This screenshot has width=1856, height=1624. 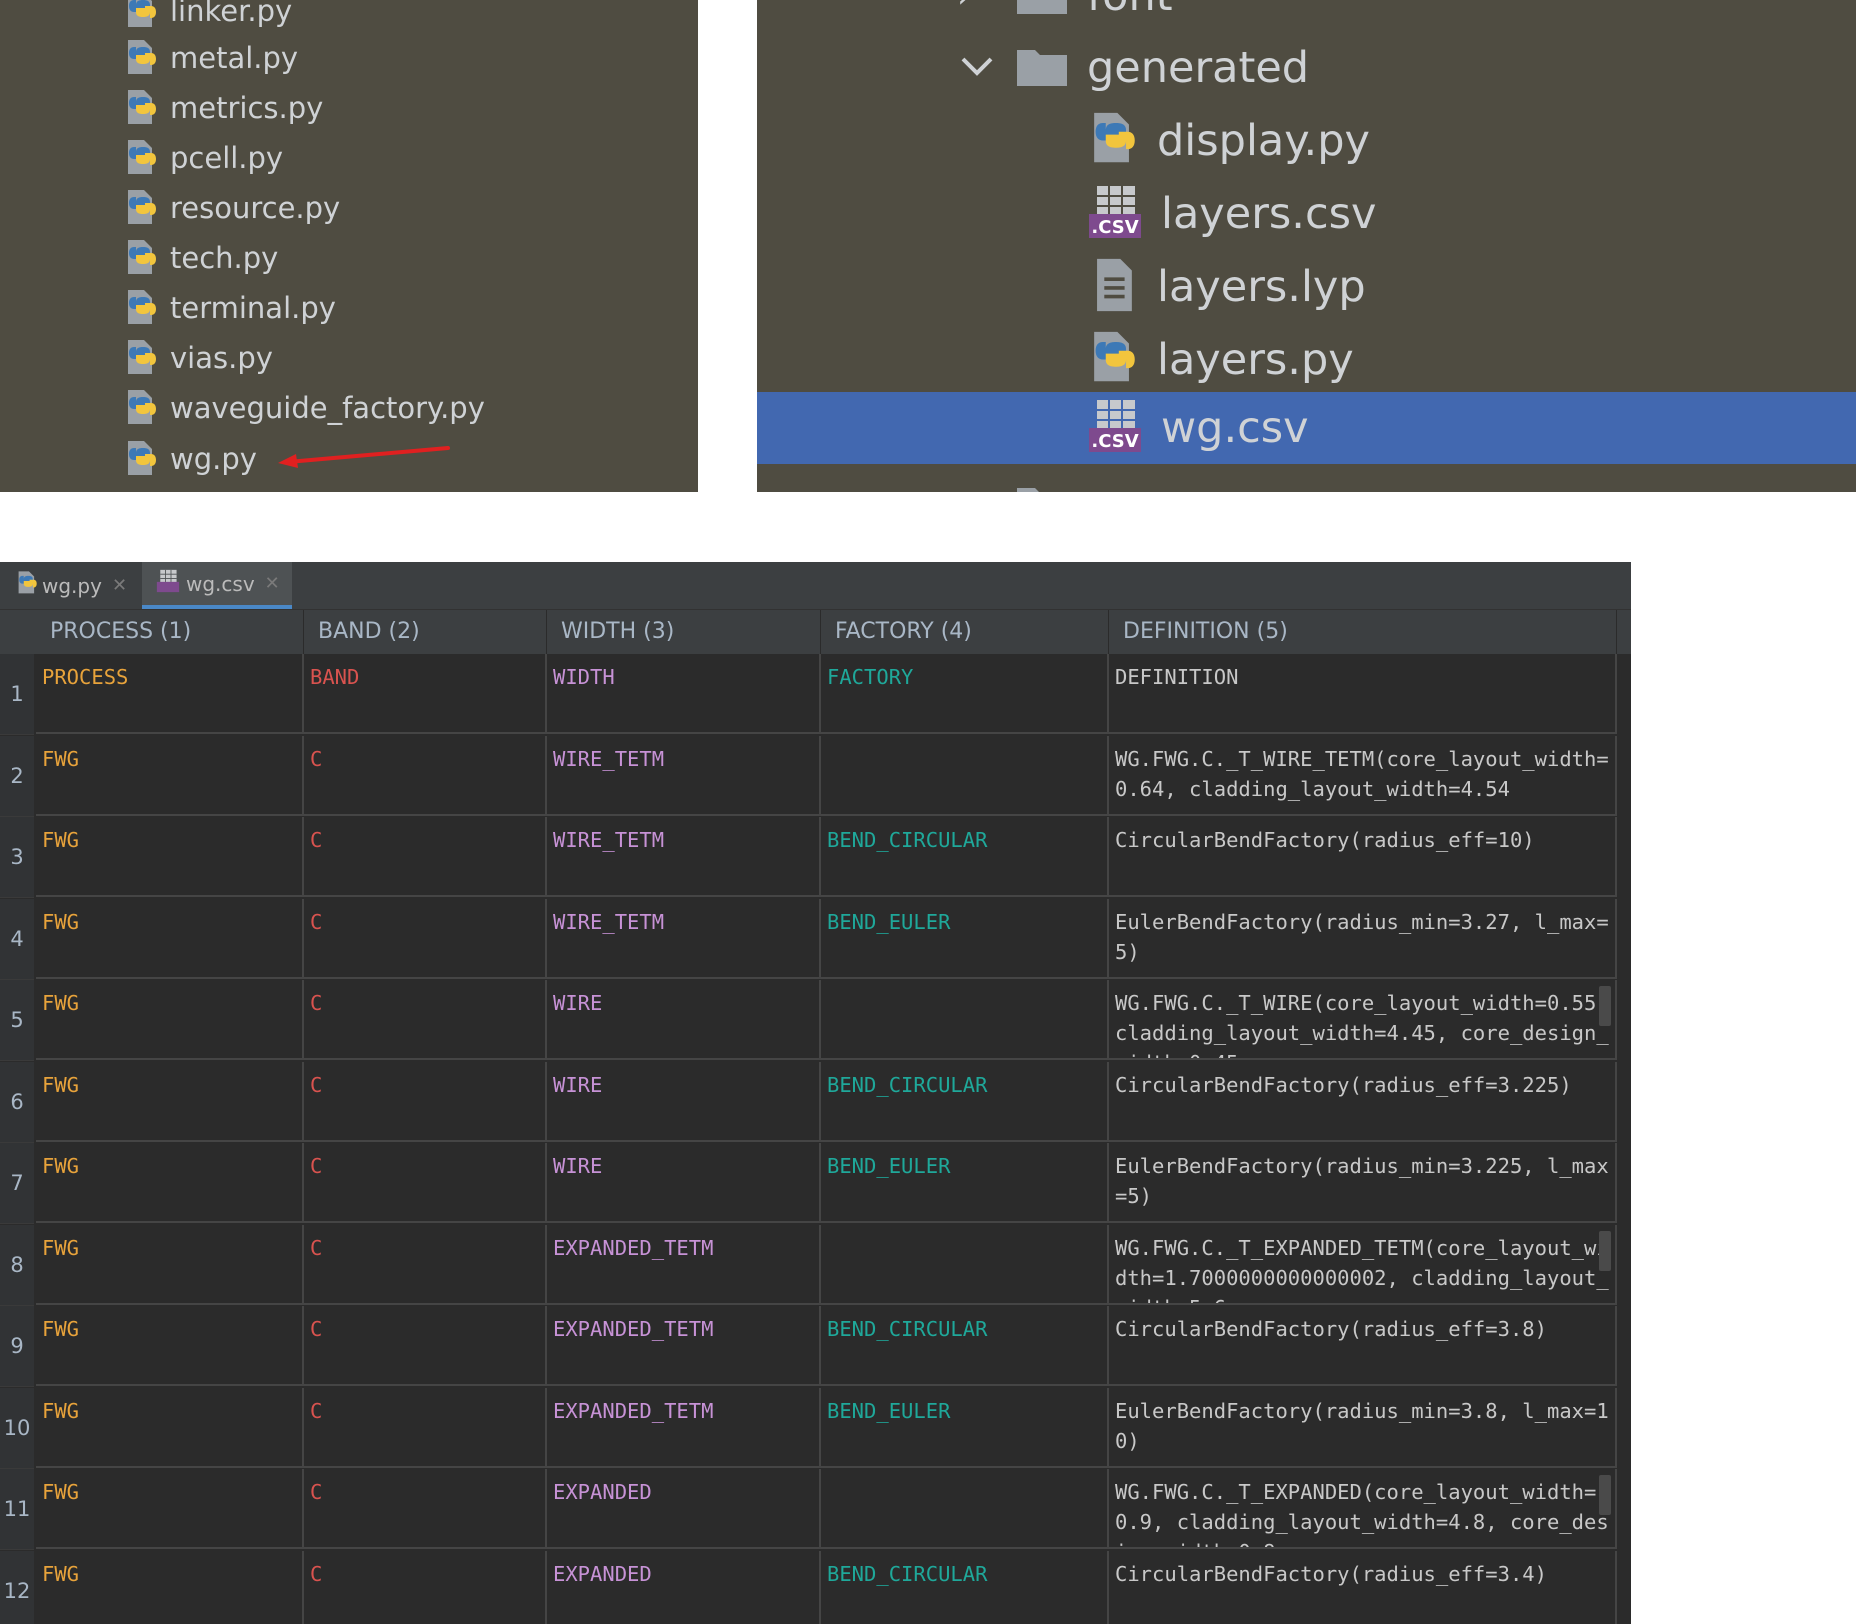 What do you see at coordinates (1228, 141) in the screenshot?
I see `tree-item-display-py: display.py` at bounding box center [1228, 141].